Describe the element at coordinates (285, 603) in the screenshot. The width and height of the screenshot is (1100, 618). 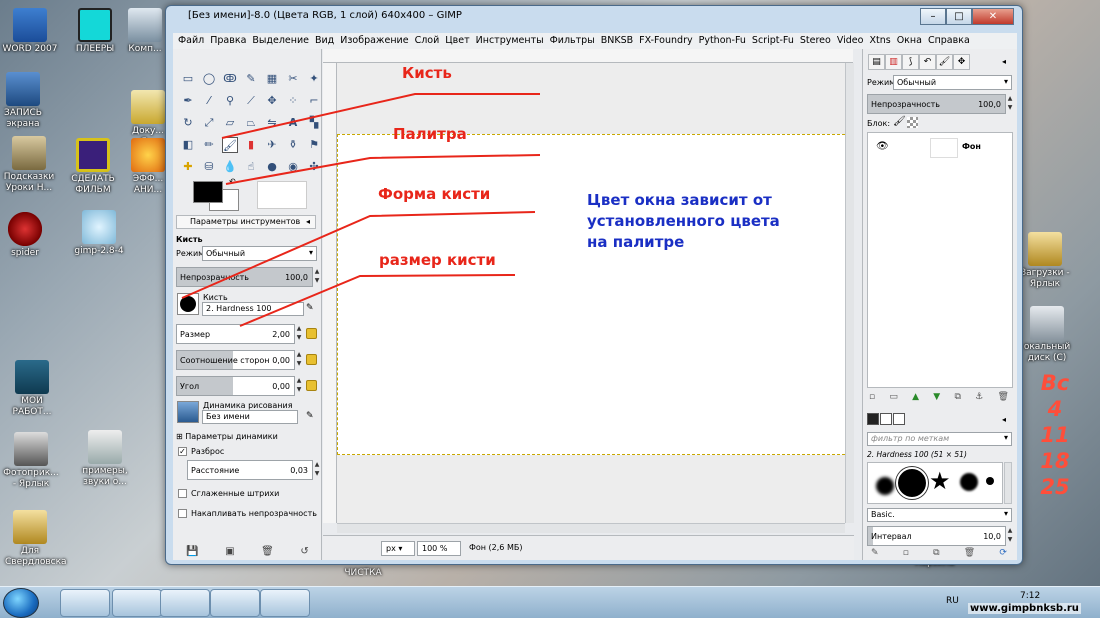
I see `taskbar-gimp-icon` at that location.